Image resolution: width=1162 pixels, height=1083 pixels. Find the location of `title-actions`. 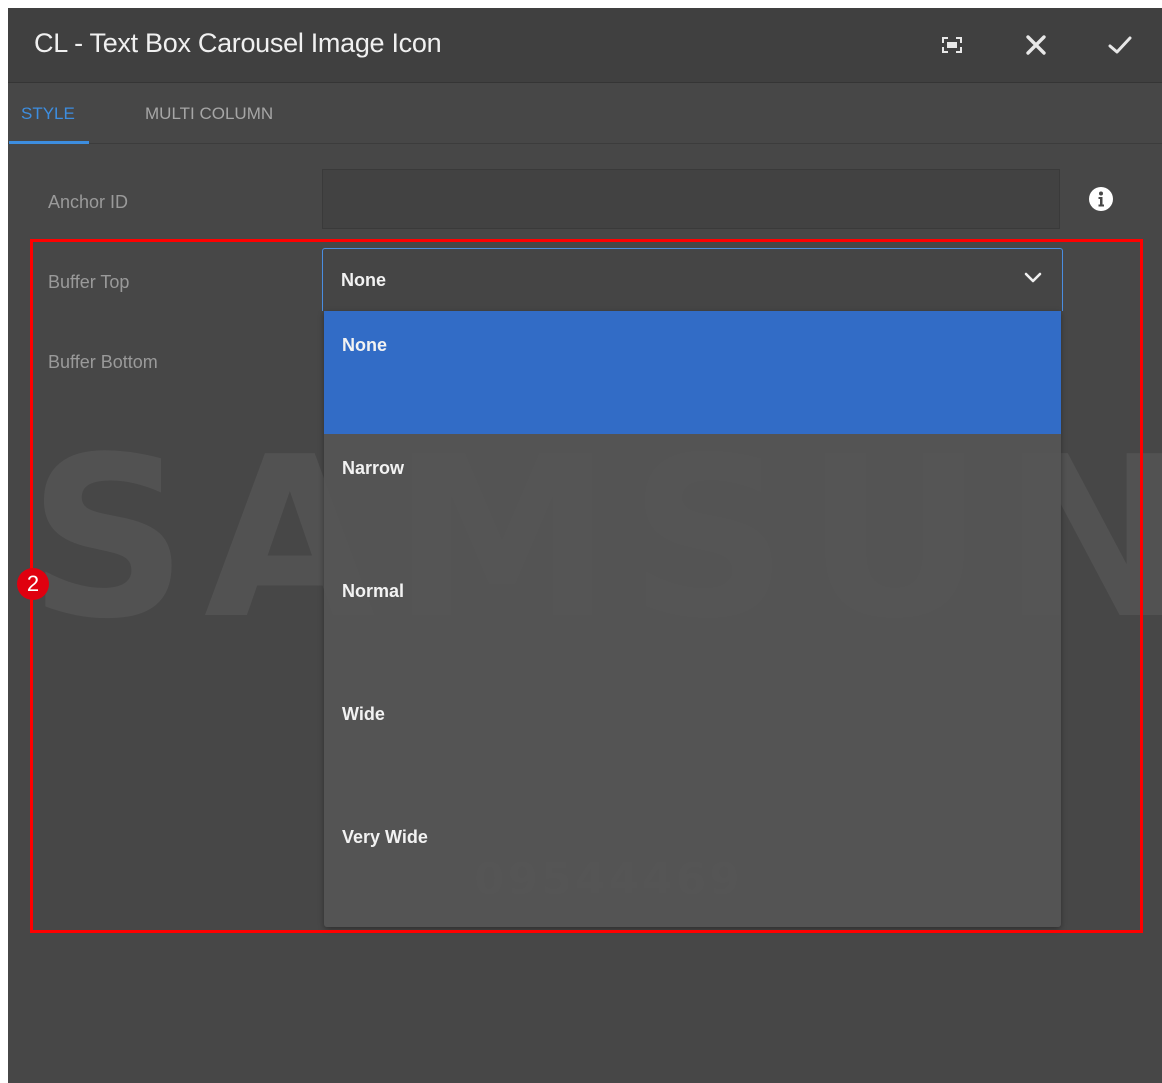

title-actions is located at coordinates (1036, 45).